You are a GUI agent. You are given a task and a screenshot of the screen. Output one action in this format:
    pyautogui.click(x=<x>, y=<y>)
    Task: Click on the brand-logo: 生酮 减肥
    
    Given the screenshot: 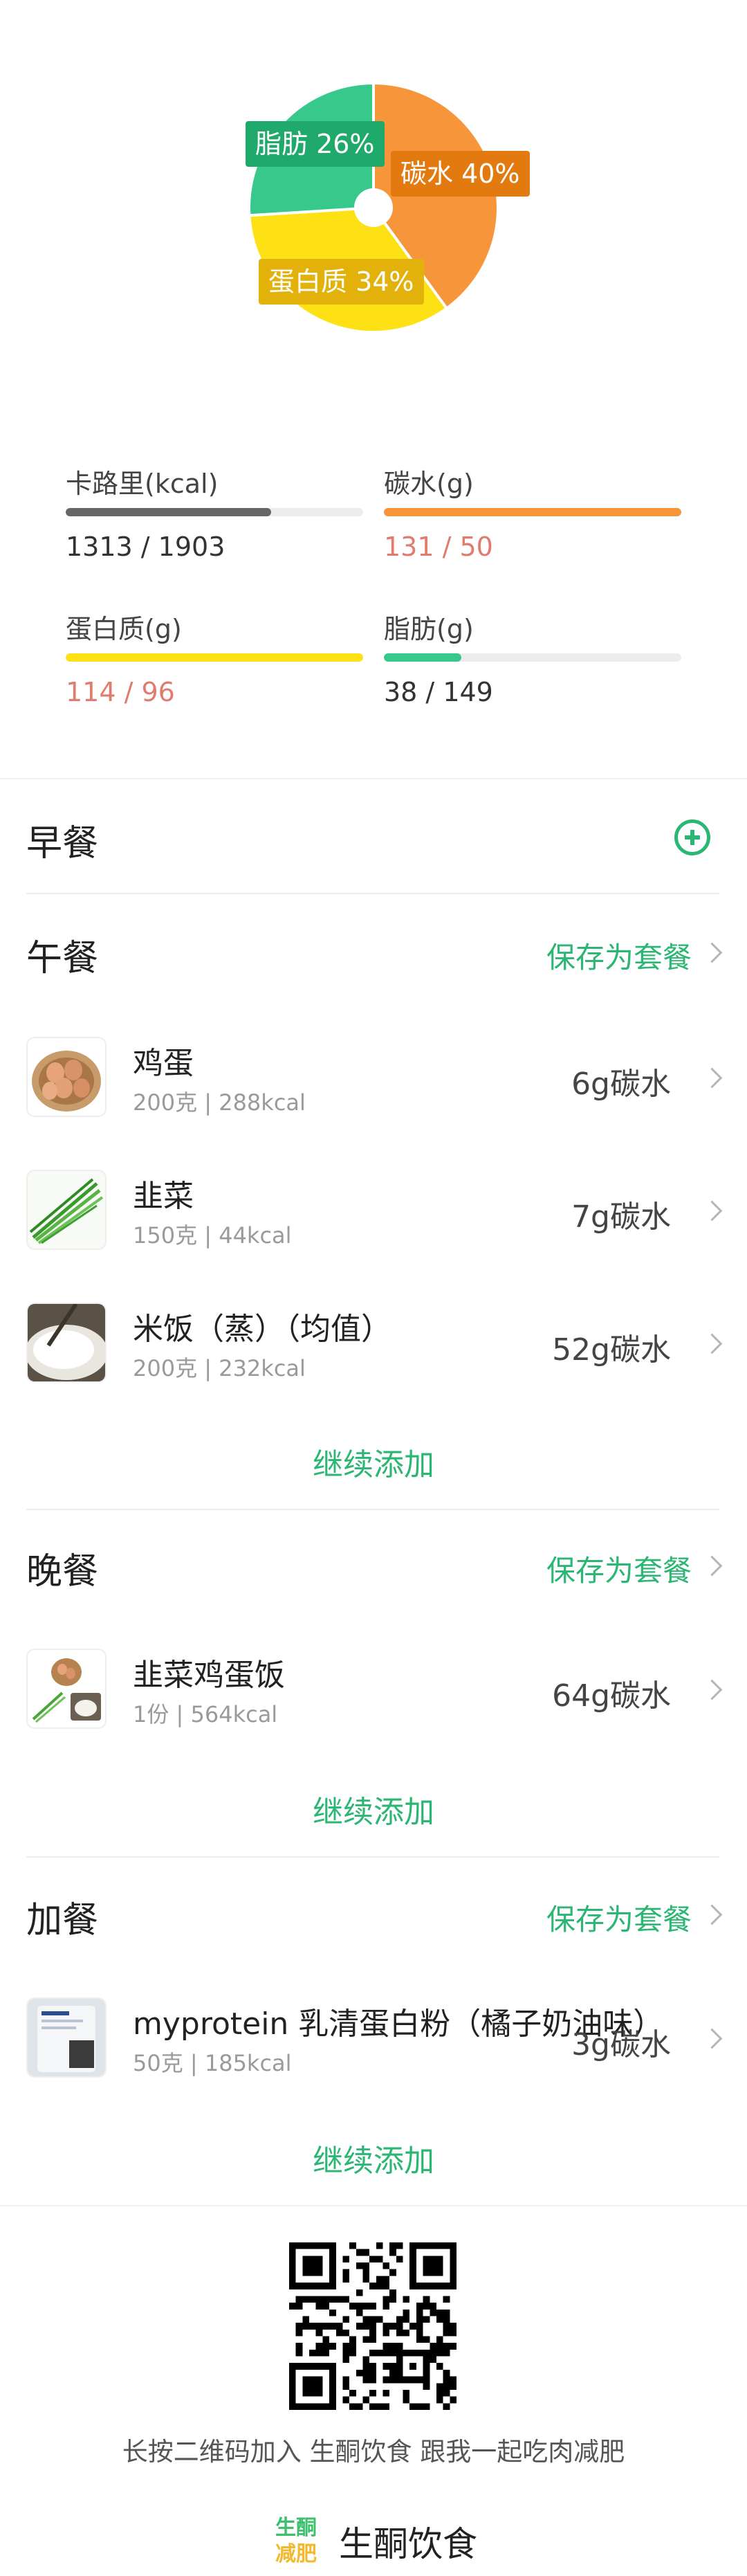 What is the action you would take?
    pyautogui.click(x=296, y=2540)
    